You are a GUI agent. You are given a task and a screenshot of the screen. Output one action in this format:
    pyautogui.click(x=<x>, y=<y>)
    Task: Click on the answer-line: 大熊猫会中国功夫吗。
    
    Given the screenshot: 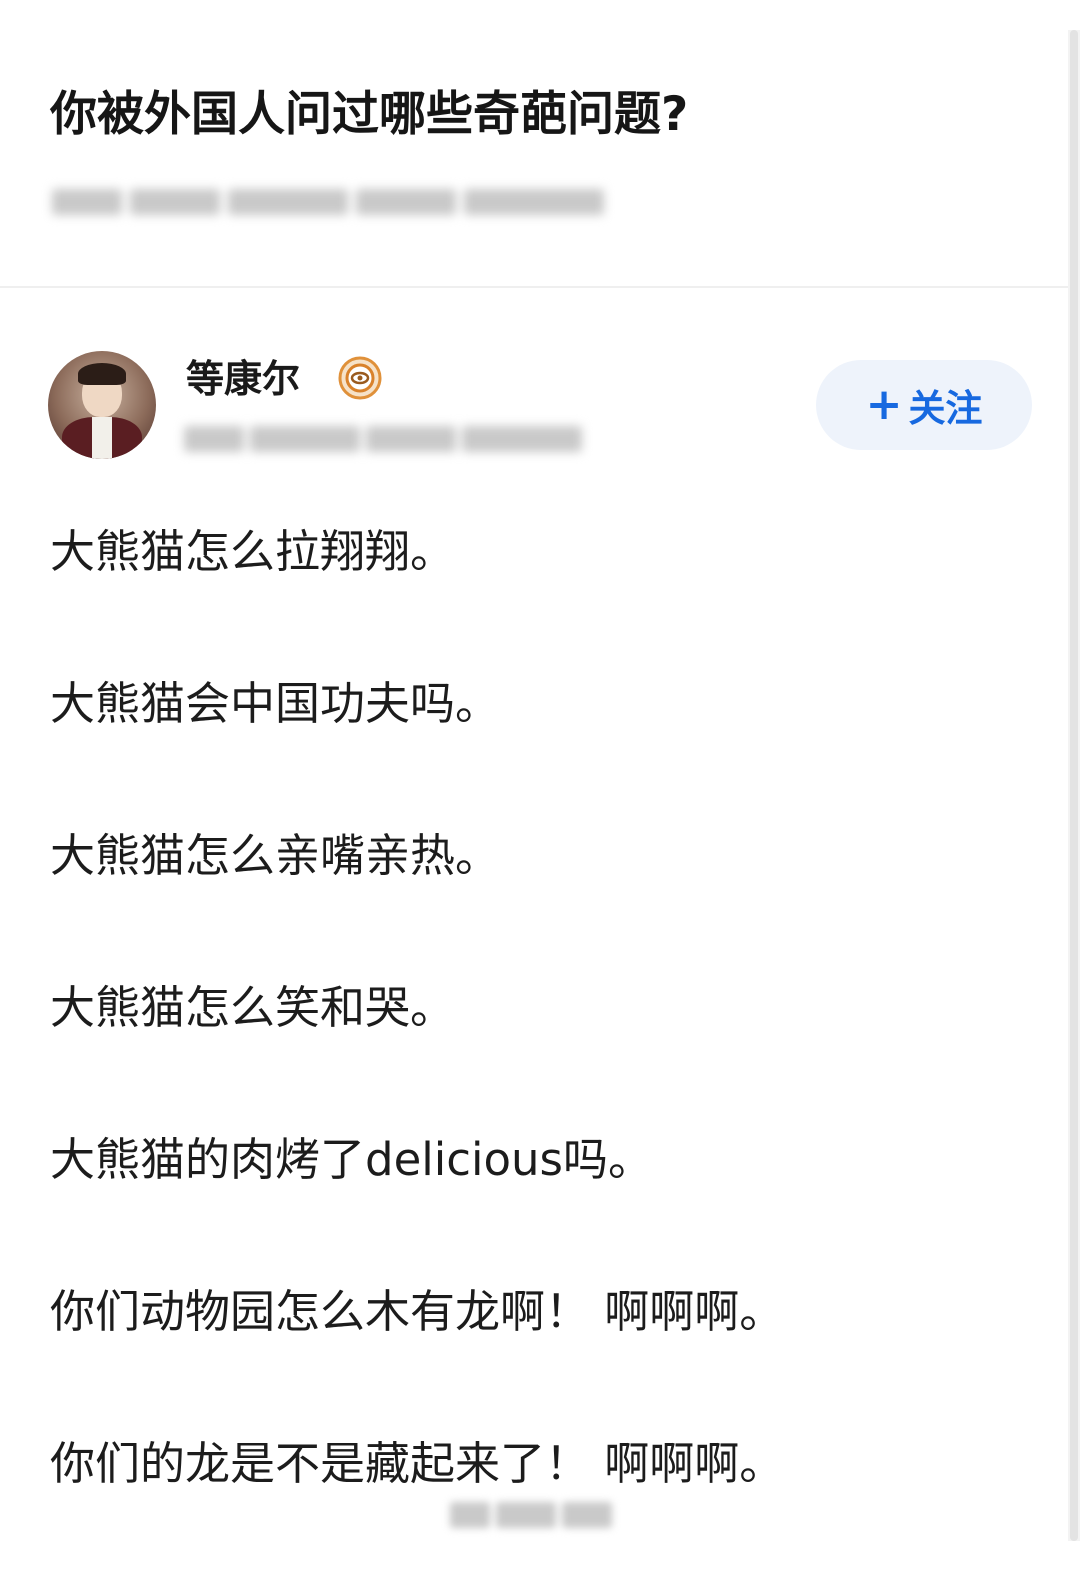 What is the action you would take?
    pyautogui.click(x=275, y=703)
    